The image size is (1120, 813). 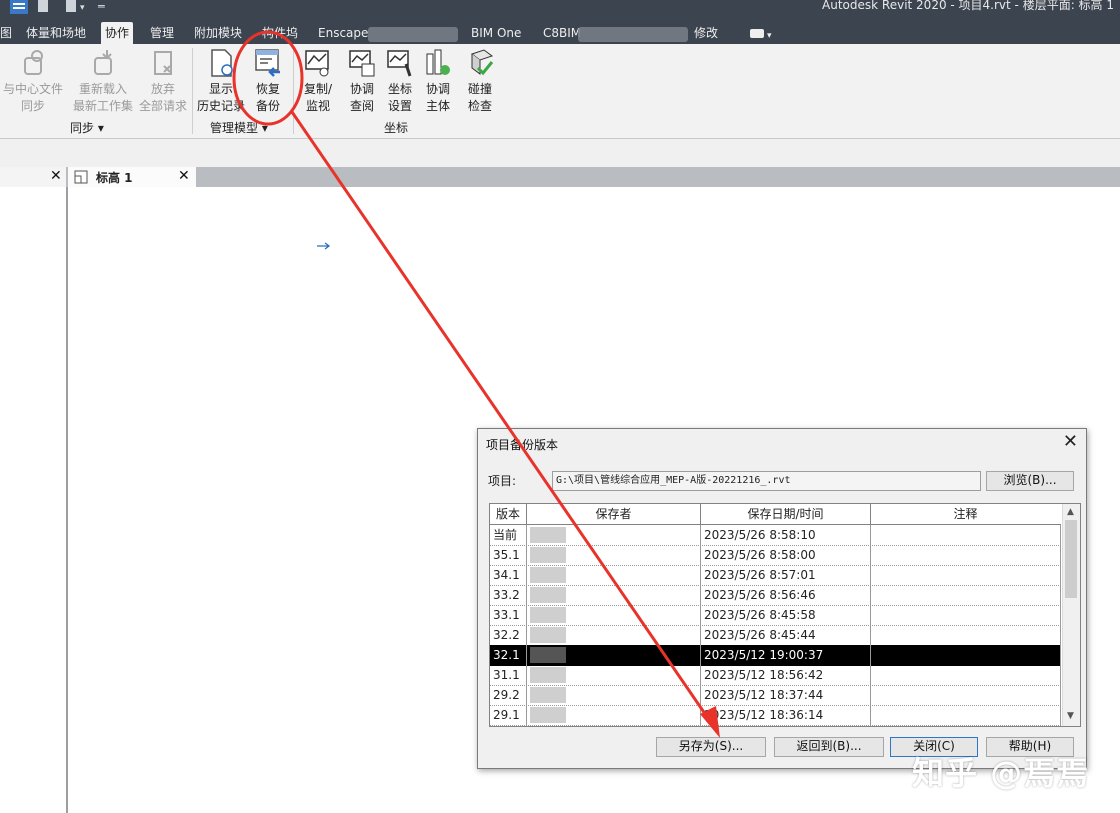 I want to click on watermark: 知乎 @焉焉, so click(x=1001, y=773).